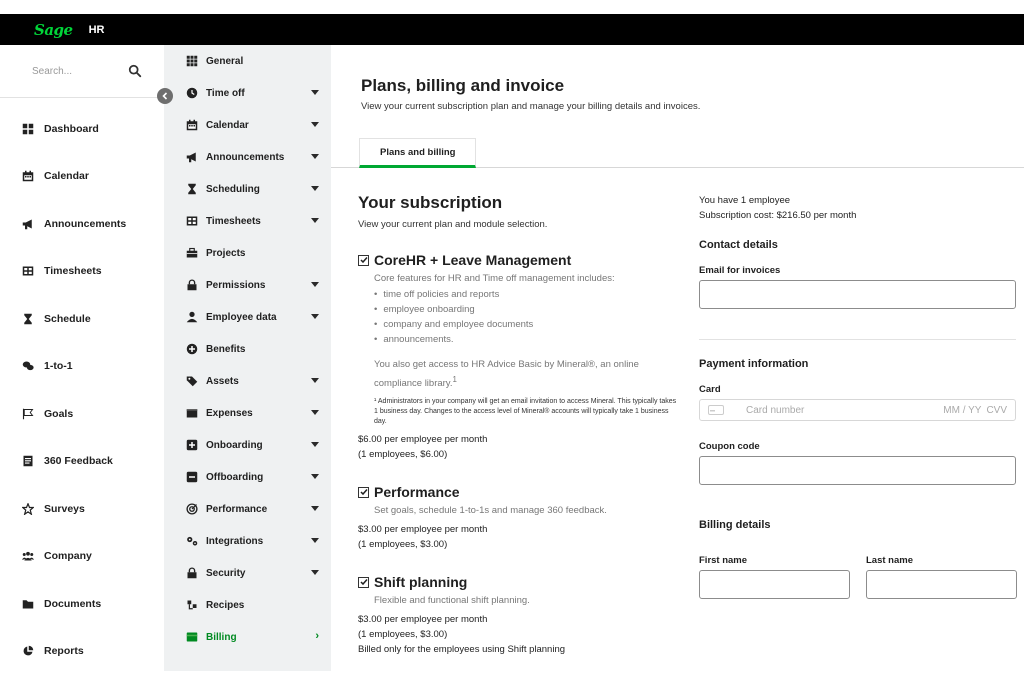 The image size is (1024, 683). I want to click on settings-item-benefits: Benefits, so click(247, 349).